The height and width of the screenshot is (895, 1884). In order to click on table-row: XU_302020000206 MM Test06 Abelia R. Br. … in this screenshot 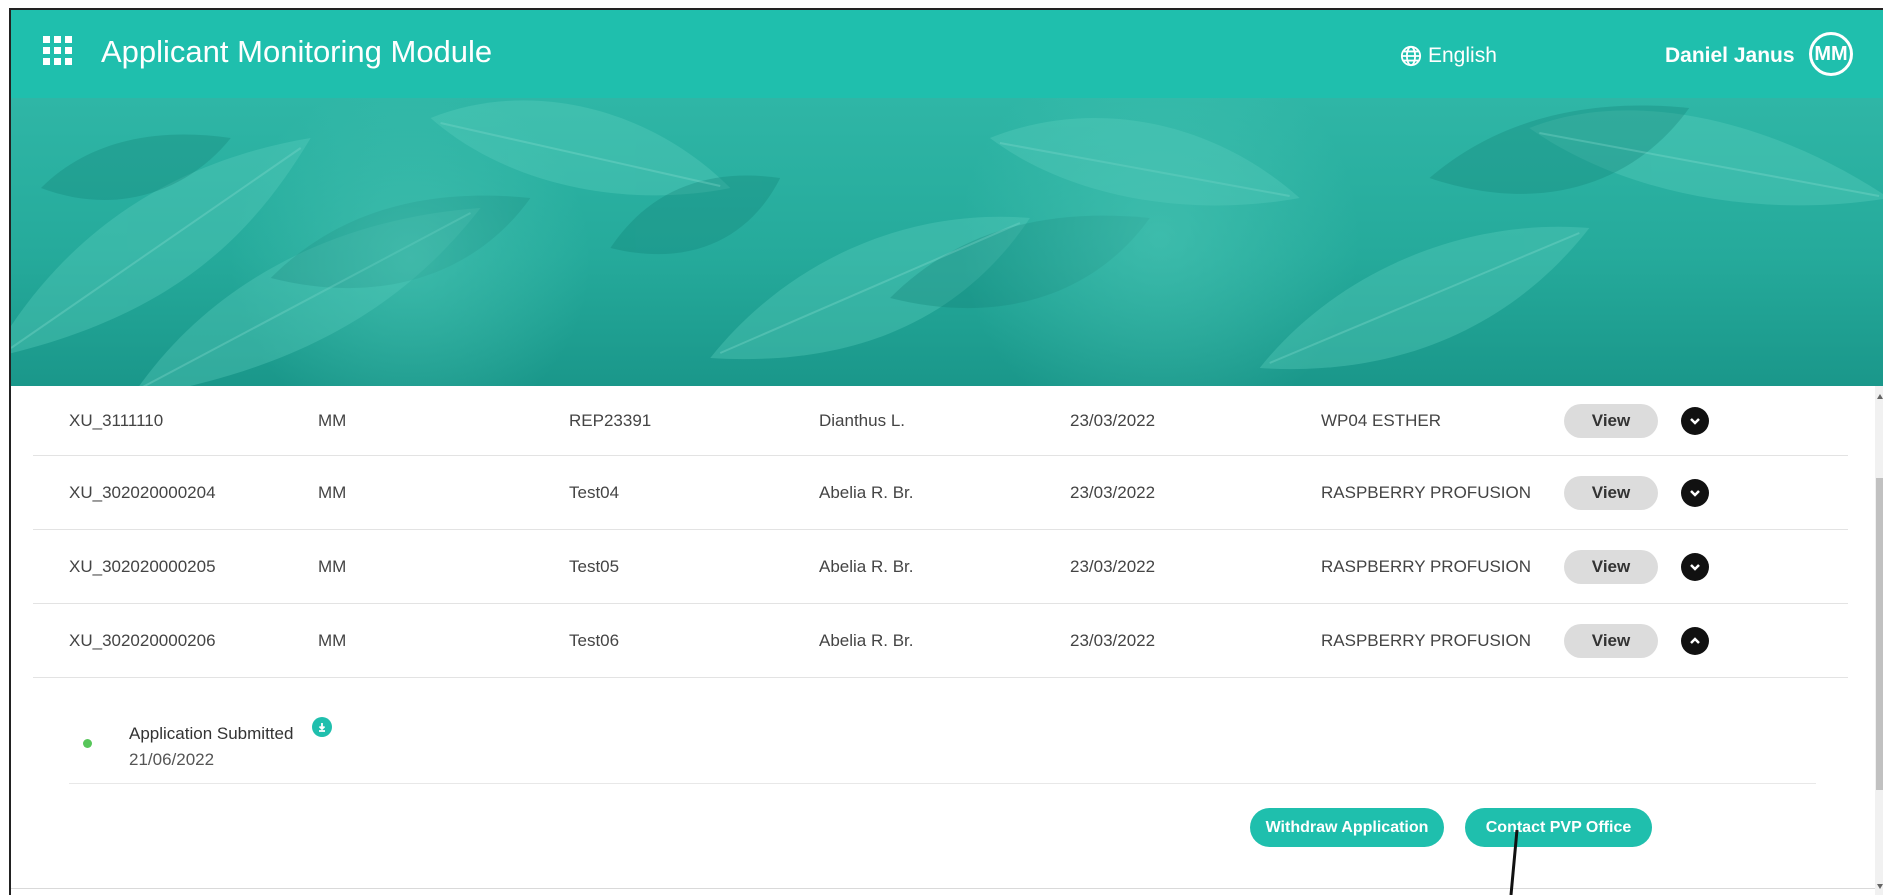, I will do `click(940, 641)`.